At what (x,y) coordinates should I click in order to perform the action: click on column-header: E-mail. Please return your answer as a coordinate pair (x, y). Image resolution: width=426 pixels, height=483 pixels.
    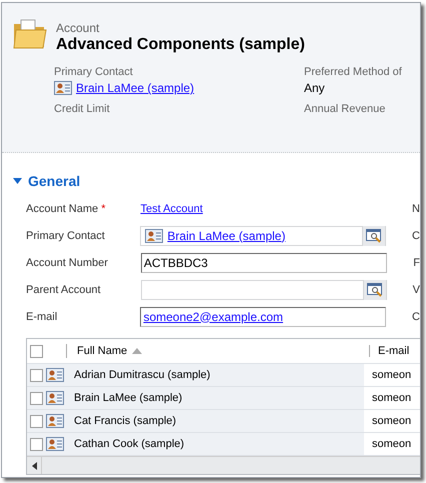
    Looking at the image, I should click on (394, 351).